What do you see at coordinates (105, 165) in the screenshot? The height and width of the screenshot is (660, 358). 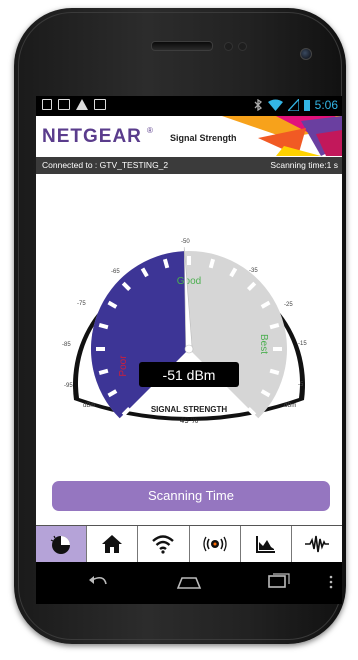 I see `connected-network: Connected to : GTV_TESTING_2` at bounding box center [105, 165].